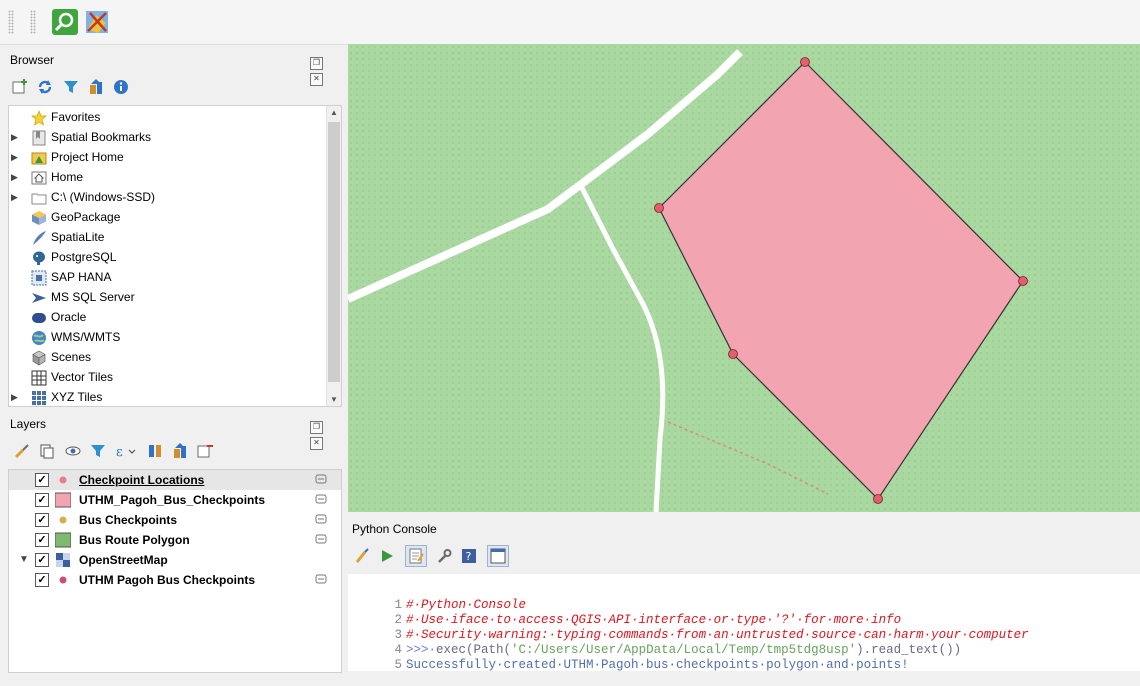 The width and height of the screenshot is (1140, 686). What do you see at coordinates (175, 297) in the screenshot?
I see `browser-item-mssql: MS SQL Server` at bounding box center [175, 297].